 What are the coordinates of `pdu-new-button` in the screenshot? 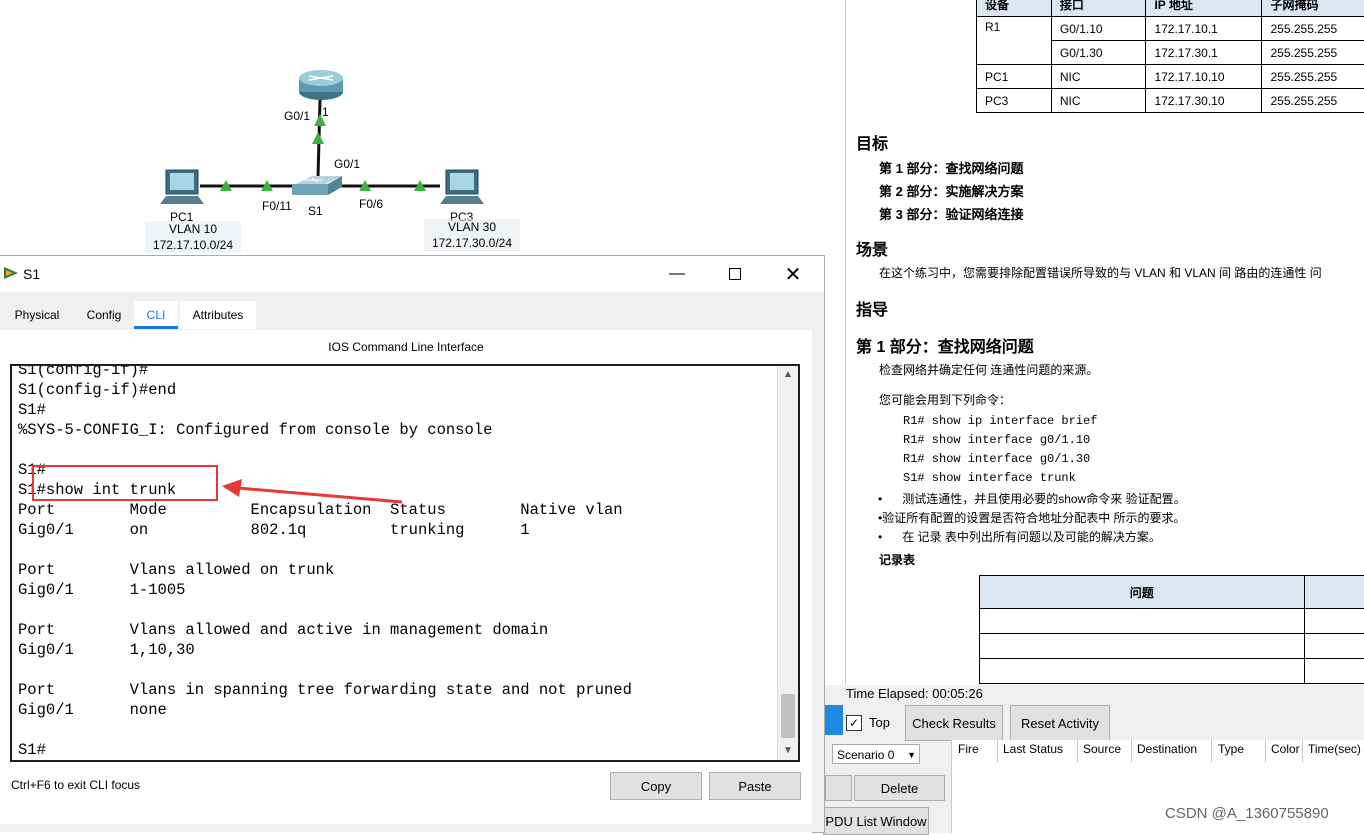 It's located at (838, 788).